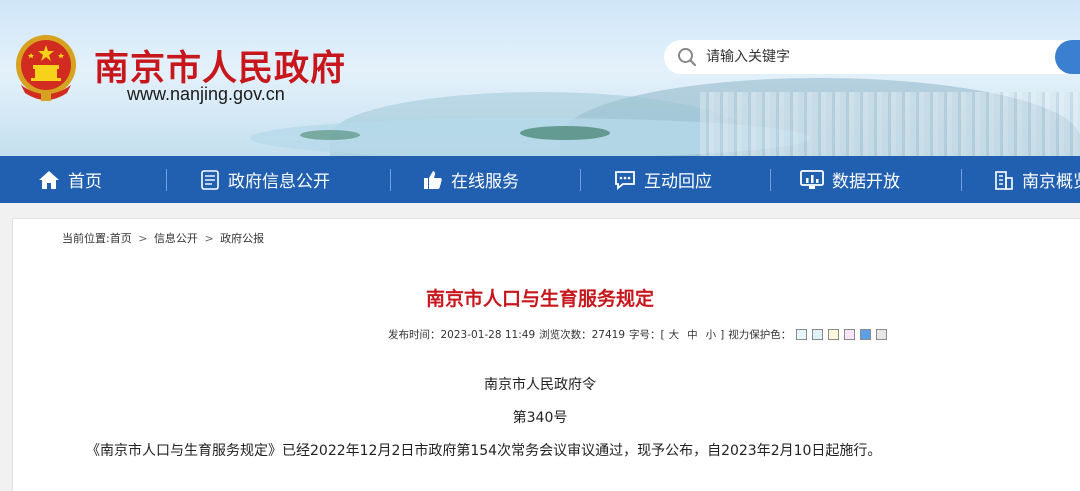 The height and width of the screenshot is (491, 1080). I want to click on nav-item-online-service: 在线服务, so click(471, 179).